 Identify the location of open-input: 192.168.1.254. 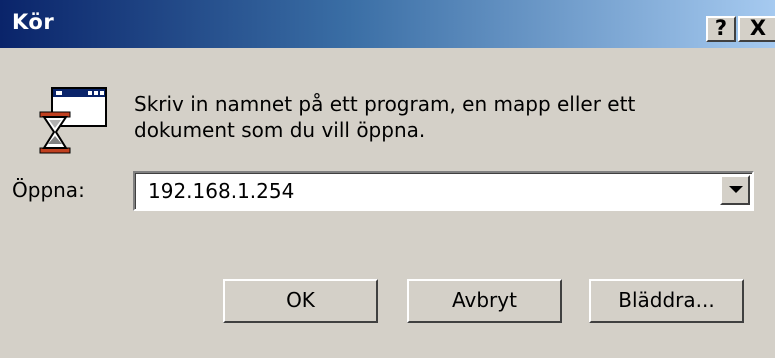
(221, 191).